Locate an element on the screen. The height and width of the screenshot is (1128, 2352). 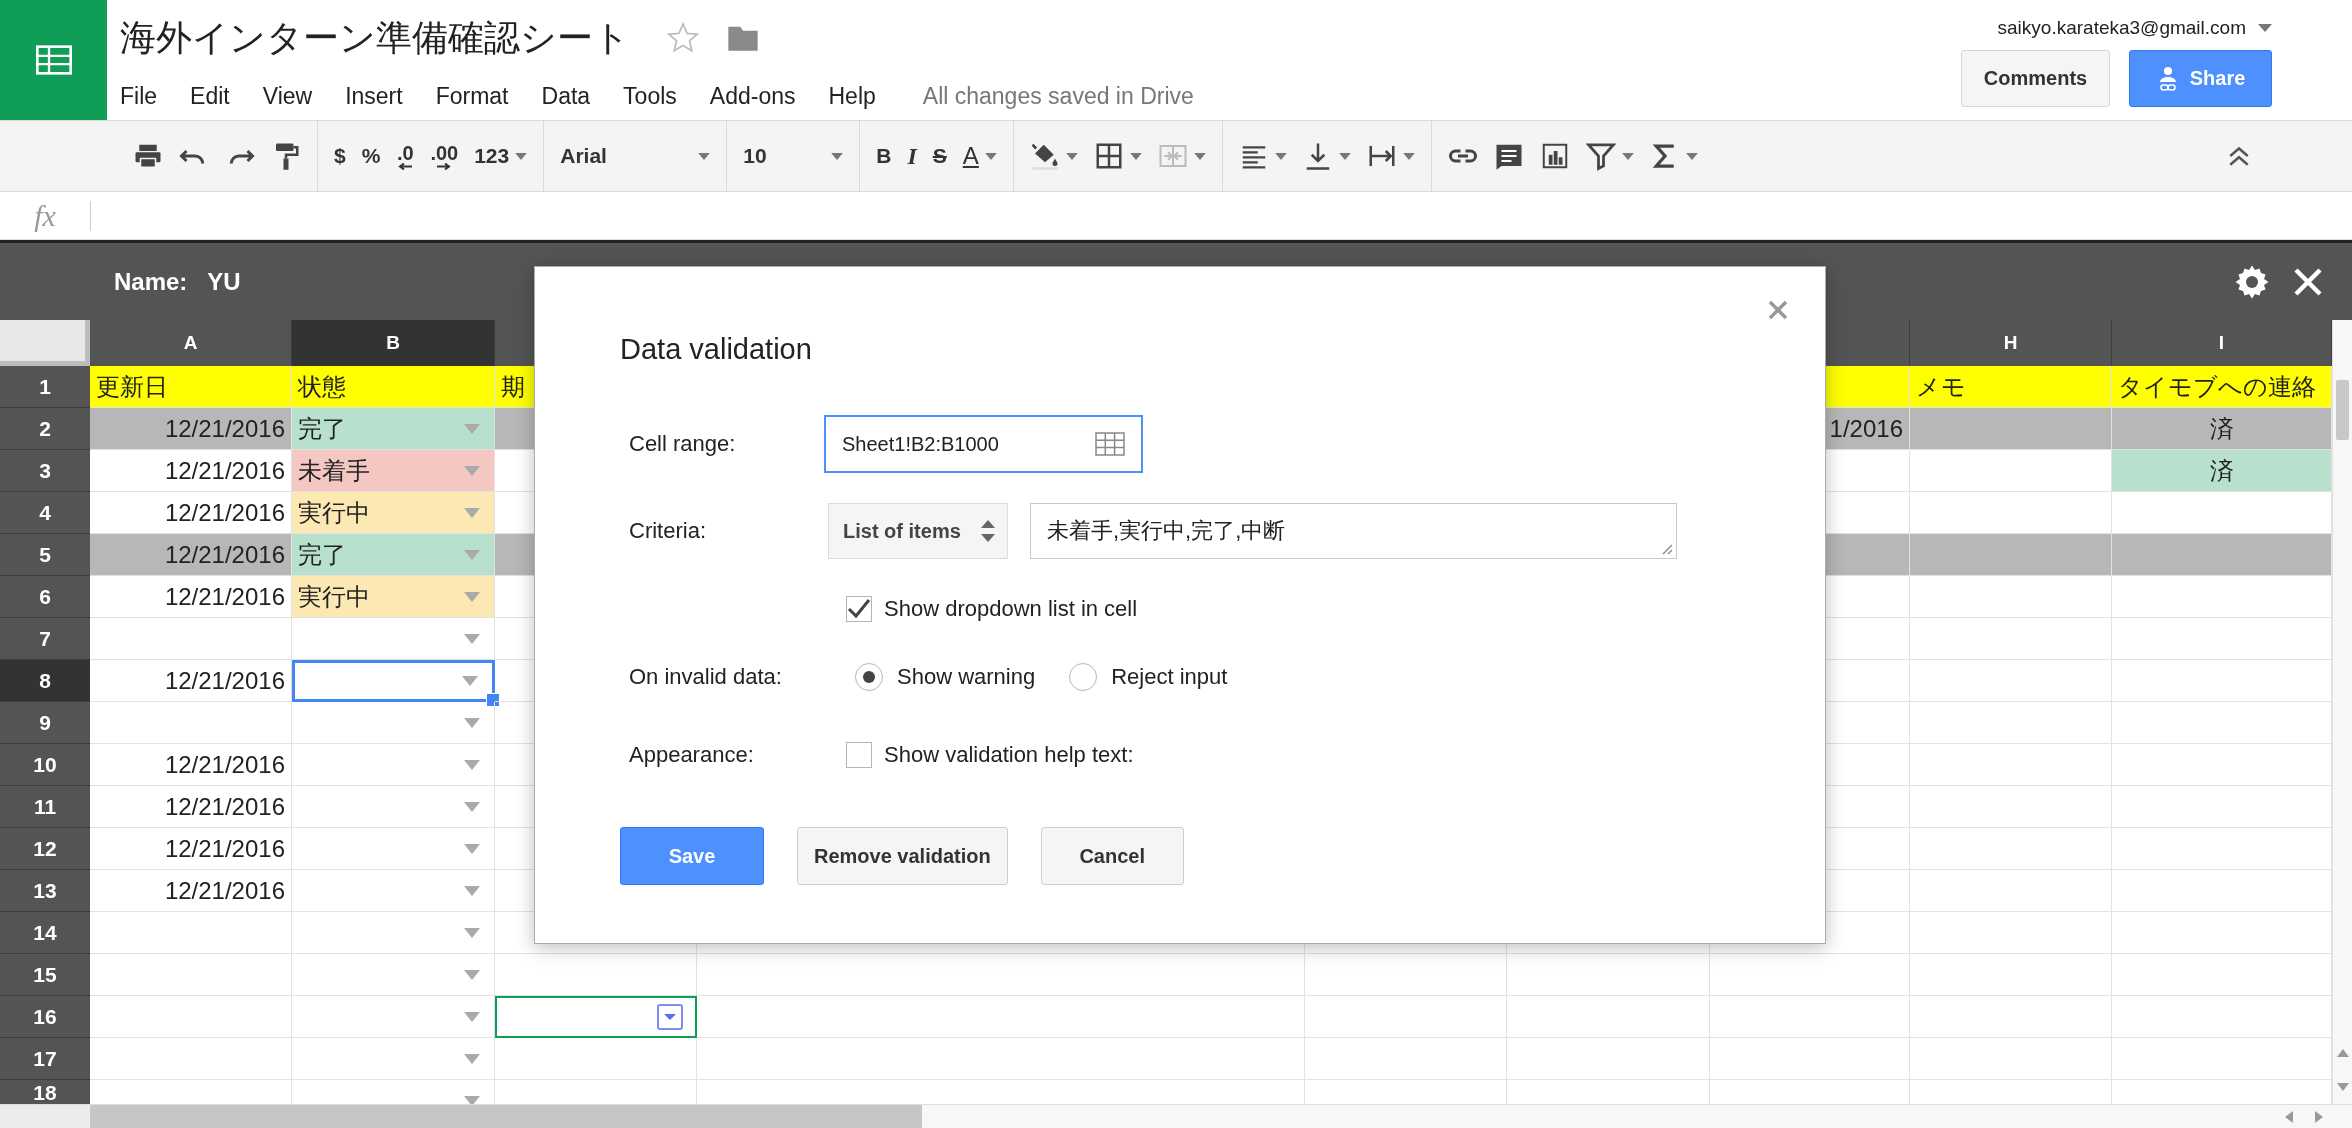
row-header: 15 is located at coordinates (45, 975).